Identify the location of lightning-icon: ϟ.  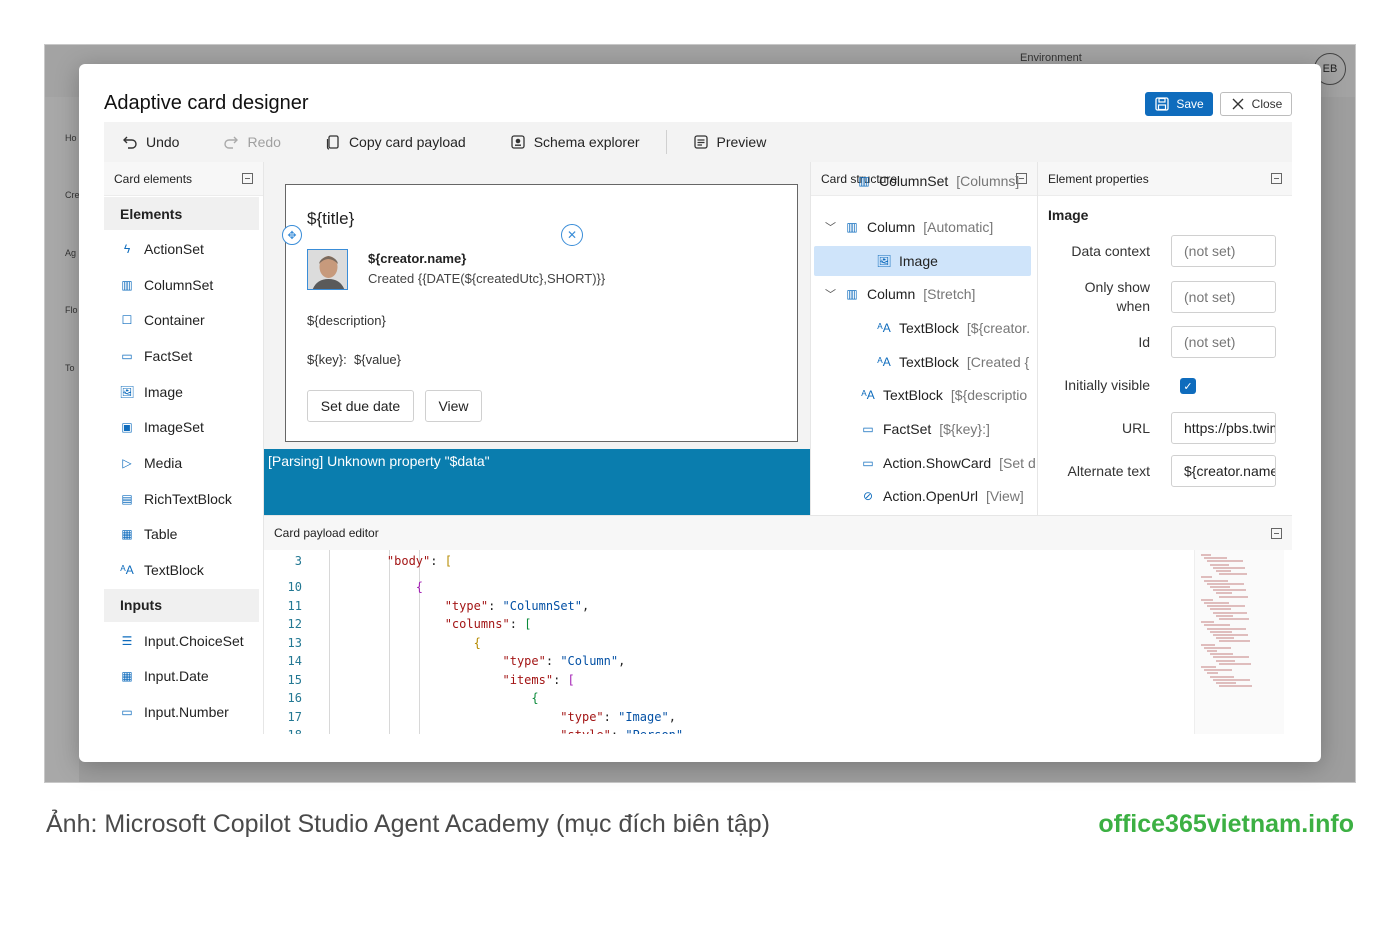
(127, 248).